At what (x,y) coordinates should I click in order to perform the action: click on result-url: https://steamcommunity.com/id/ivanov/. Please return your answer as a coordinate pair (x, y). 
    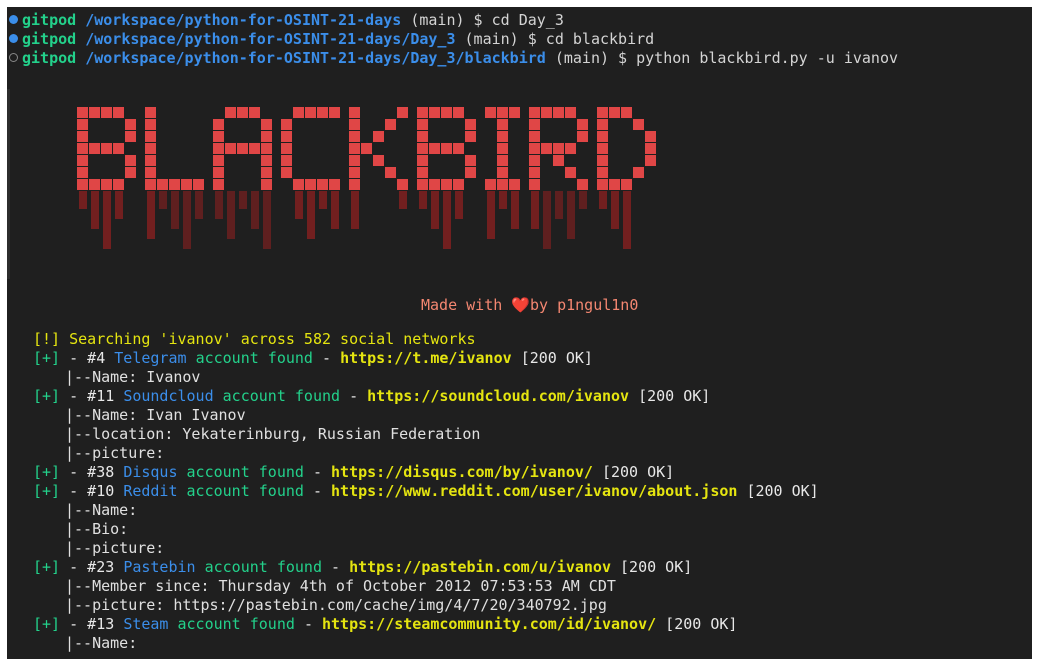
    Looking at the image, I should click on (489, 624).